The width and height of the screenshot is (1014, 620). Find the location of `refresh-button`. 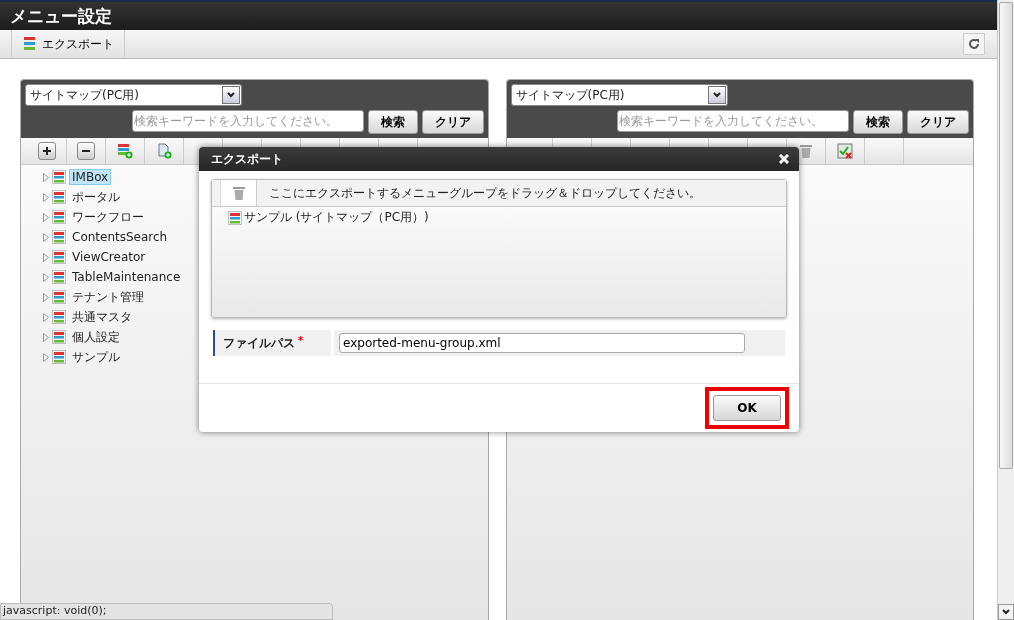

refresh-button is located at coordinates (974, 44).